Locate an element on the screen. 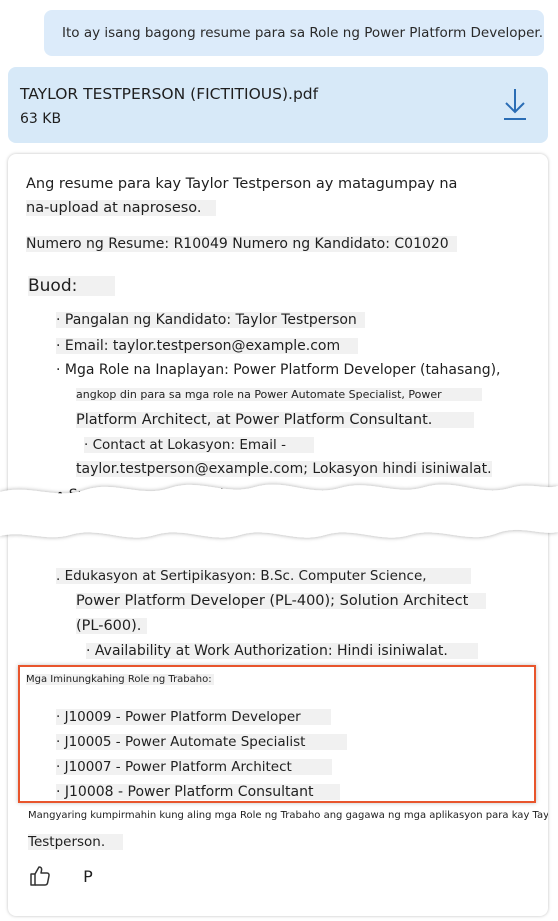  recommended-role-2: · J10005 - Power Automate Specialist is located at coordinates (202, 742).